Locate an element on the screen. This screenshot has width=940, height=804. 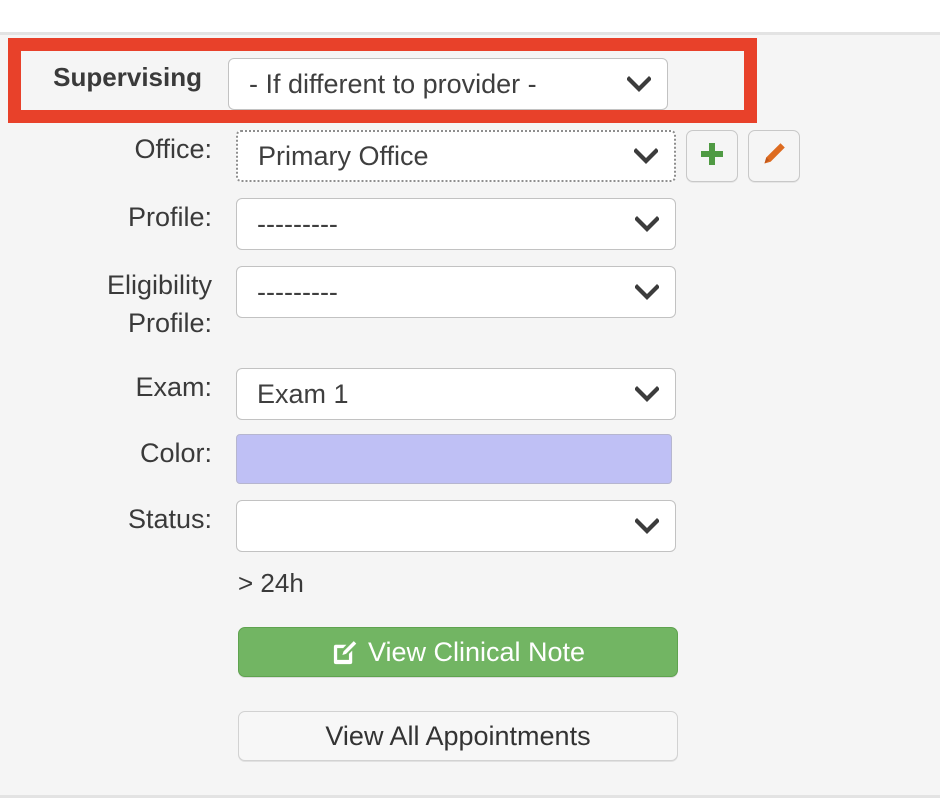
bottom-white-strip is located at coordinates (470, 801).